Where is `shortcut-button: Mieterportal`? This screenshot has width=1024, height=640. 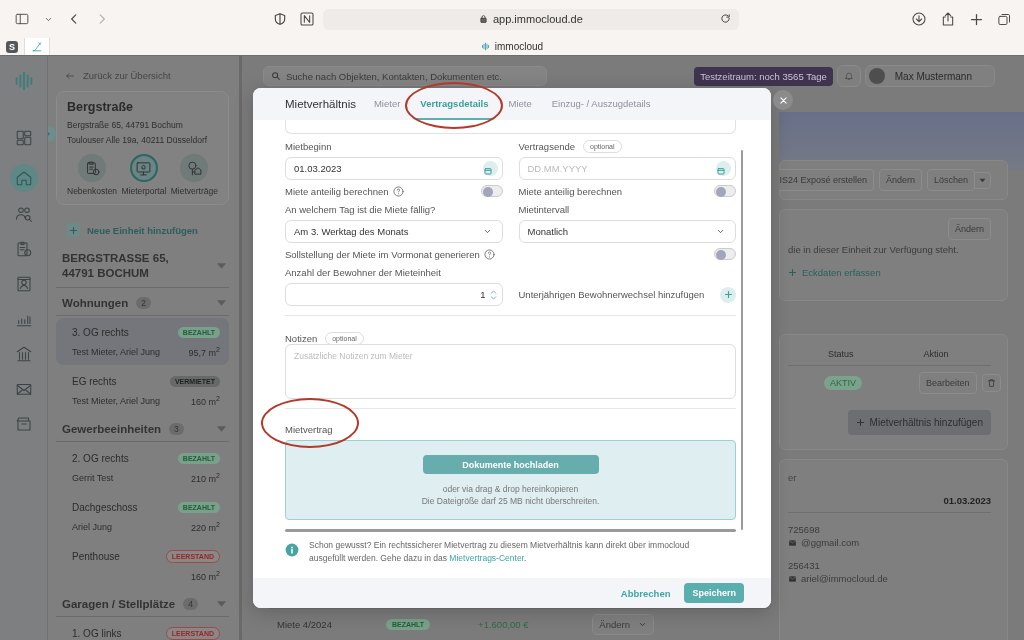 shortcut-button: Mieterportal is located at coordinates (144, 175).